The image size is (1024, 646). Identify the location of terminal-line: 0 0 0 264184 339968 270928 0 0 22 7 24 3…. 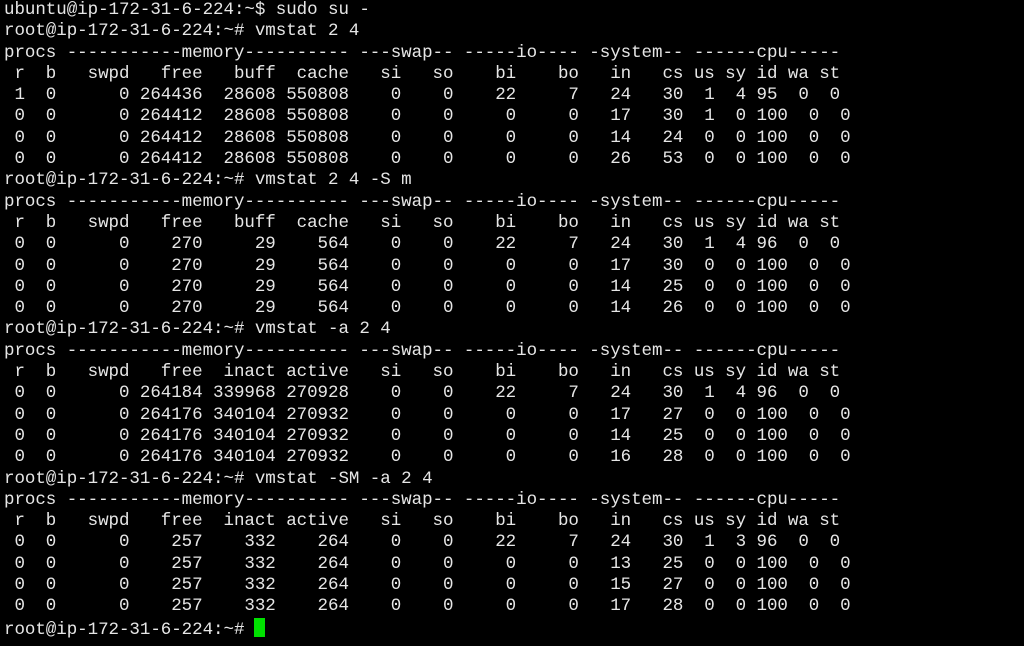
(422, 393).